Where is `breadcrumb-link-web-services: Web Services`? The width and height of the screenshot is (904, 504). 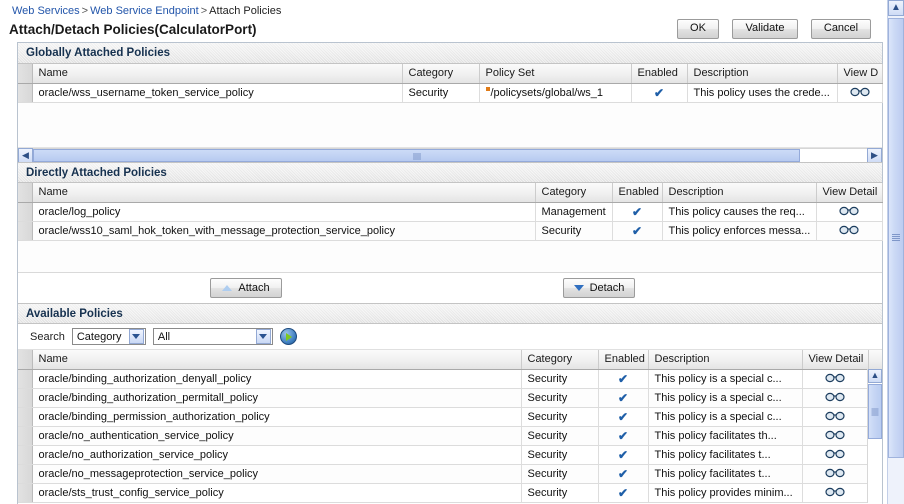 breadcrumb-link-web-services: Web Services is located at coordinates (46, 11).